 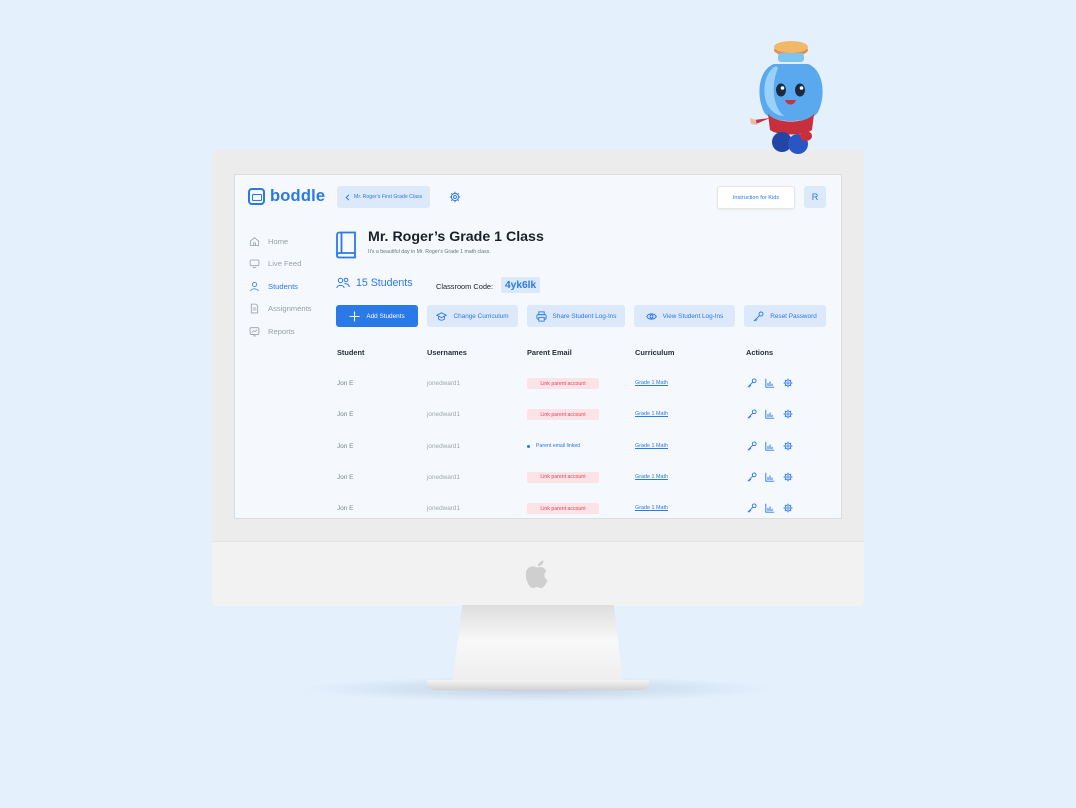 What do you see at coordinates (760, 352) in the screenshot?
I see `column-header-actions: Actions` at bounding box center [760, 352].